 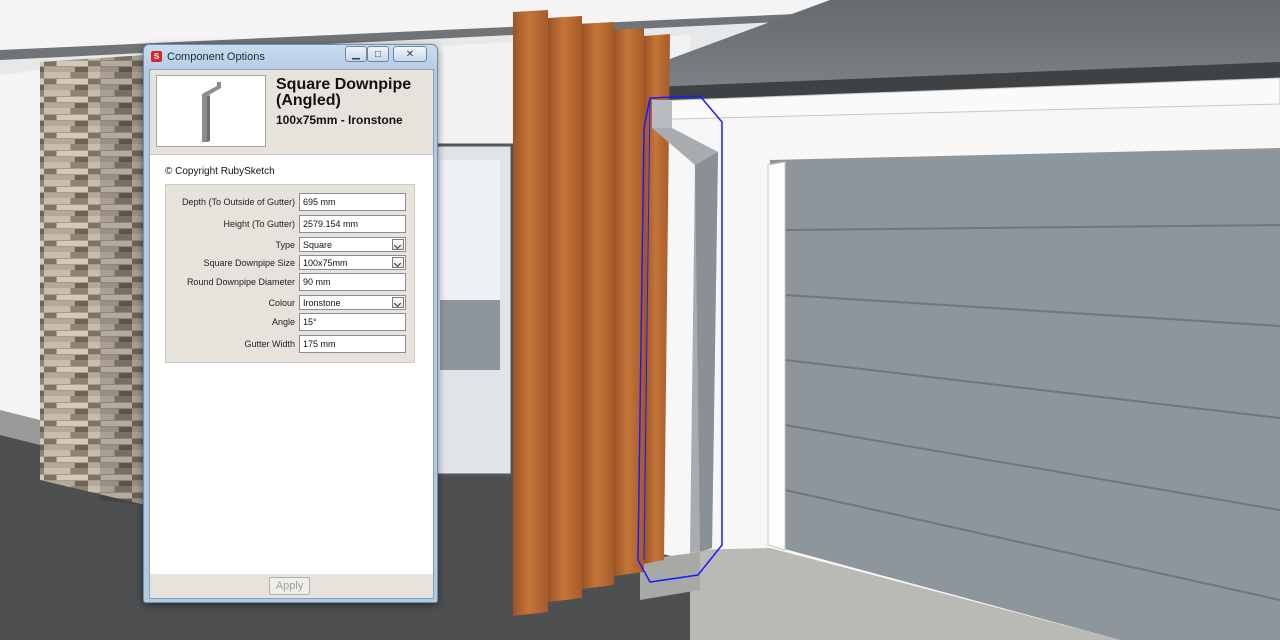 I want to click on dialog-footer: Apply, so click(x=291, y=586).